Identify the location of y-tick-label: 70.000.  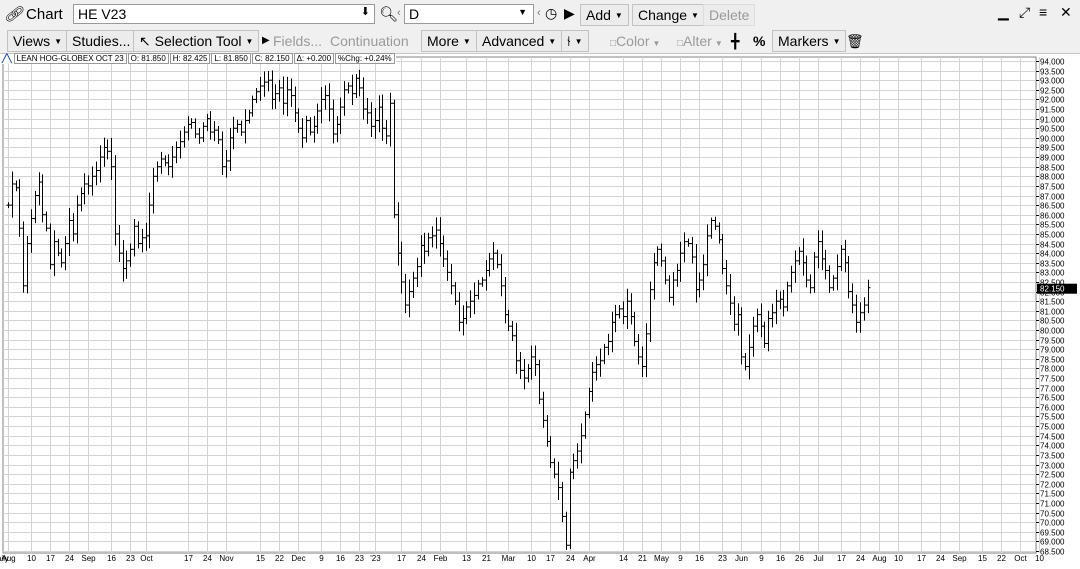
(1052, 523).